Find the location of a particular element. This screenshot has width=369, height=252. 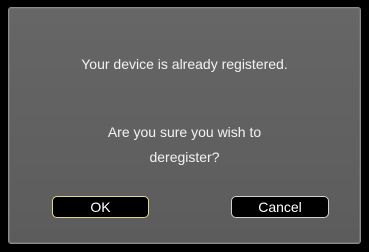

registered-message: Your device is already registered. is located at coordinates (184, 64).